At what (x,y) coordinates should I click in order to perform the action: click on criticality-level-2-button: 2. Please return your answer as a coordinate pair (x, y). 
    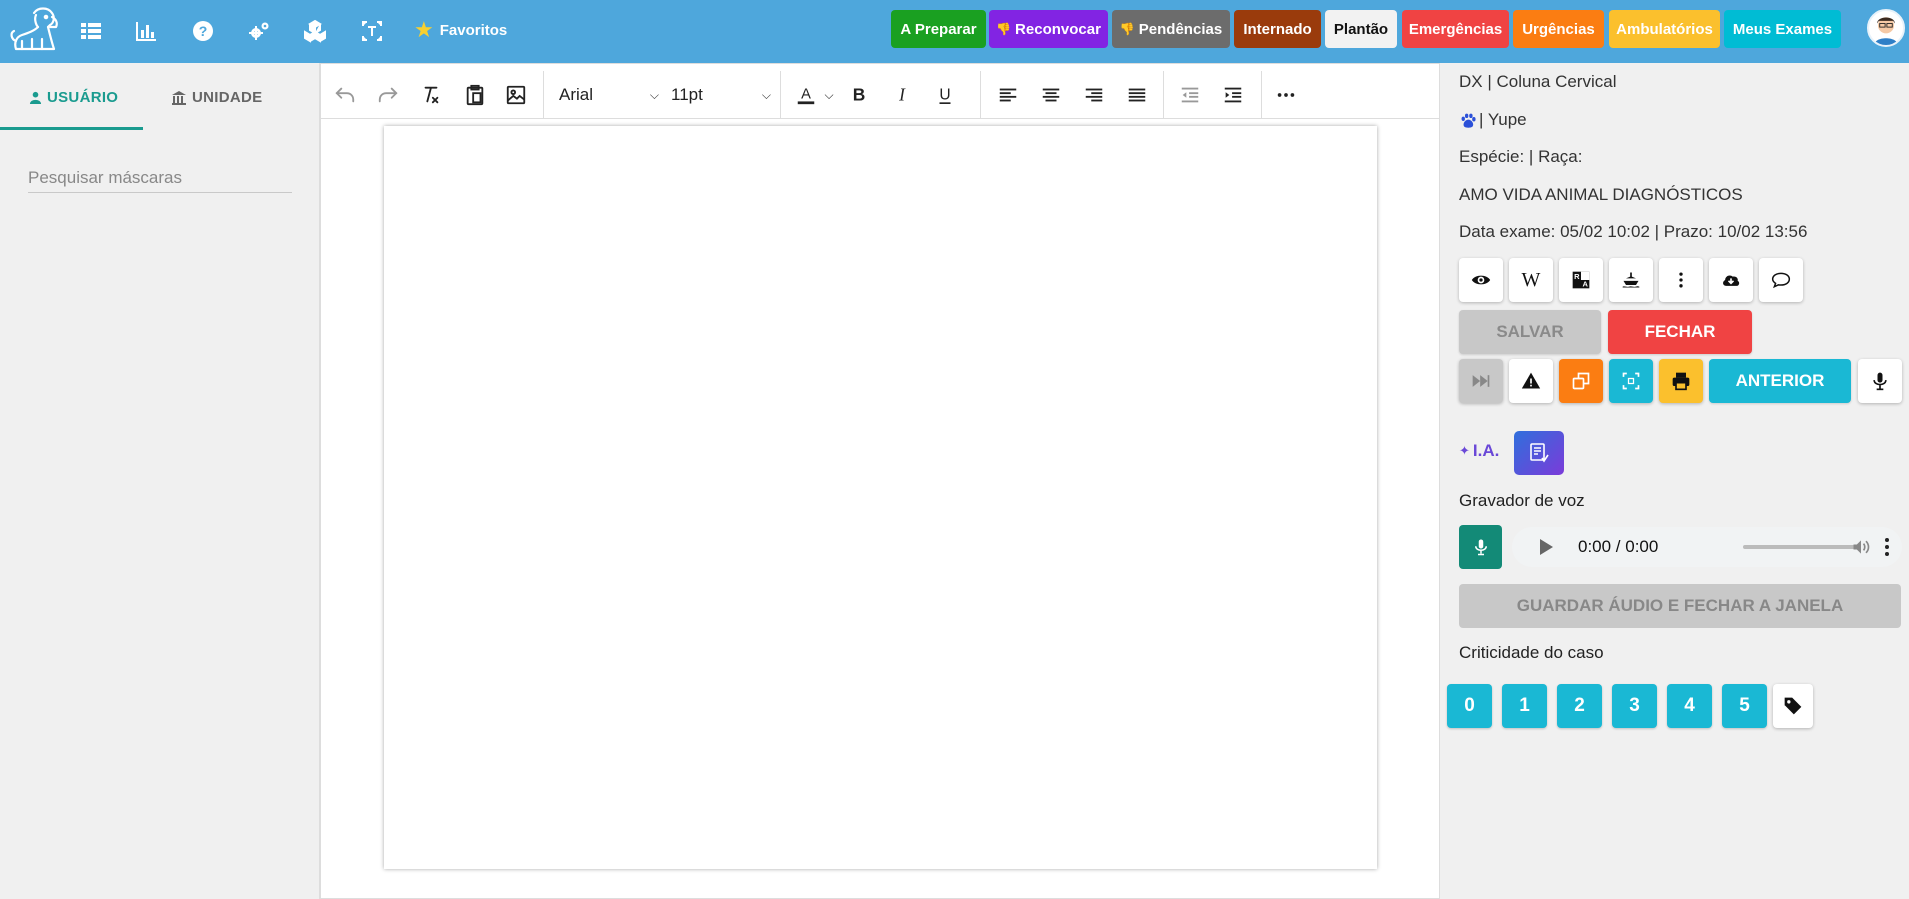
    Looking at the image, I should click on (1579, 706).